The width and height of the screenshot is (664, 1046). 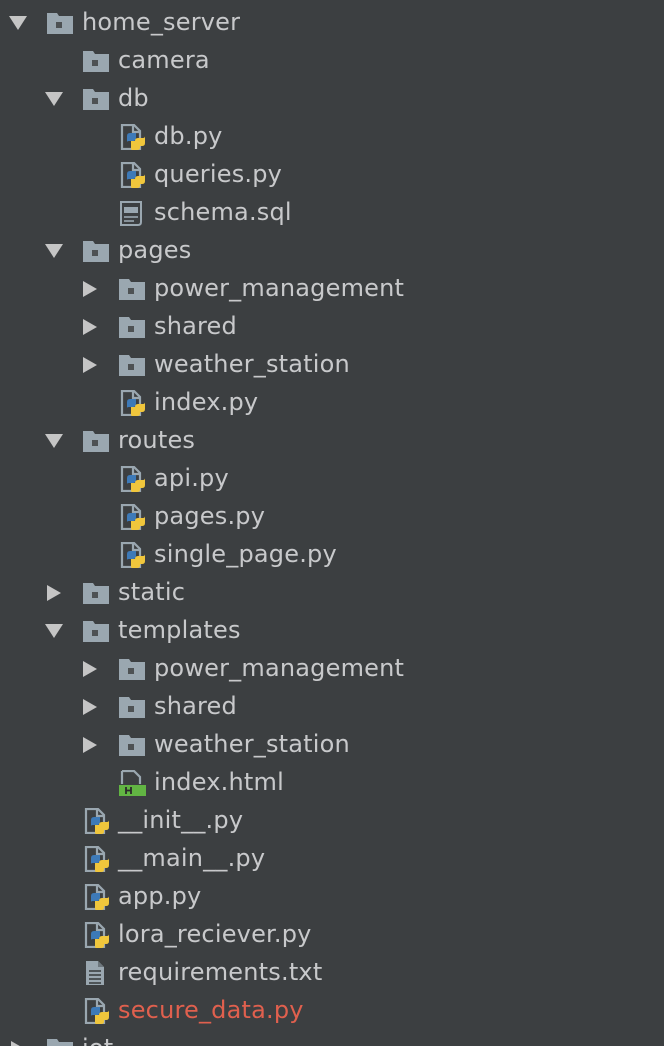 What do you see at coordinates (211, 1010) in the screenshot?
I see `tree-item-label: secure_data.py` at bounding box center [211, 1010].